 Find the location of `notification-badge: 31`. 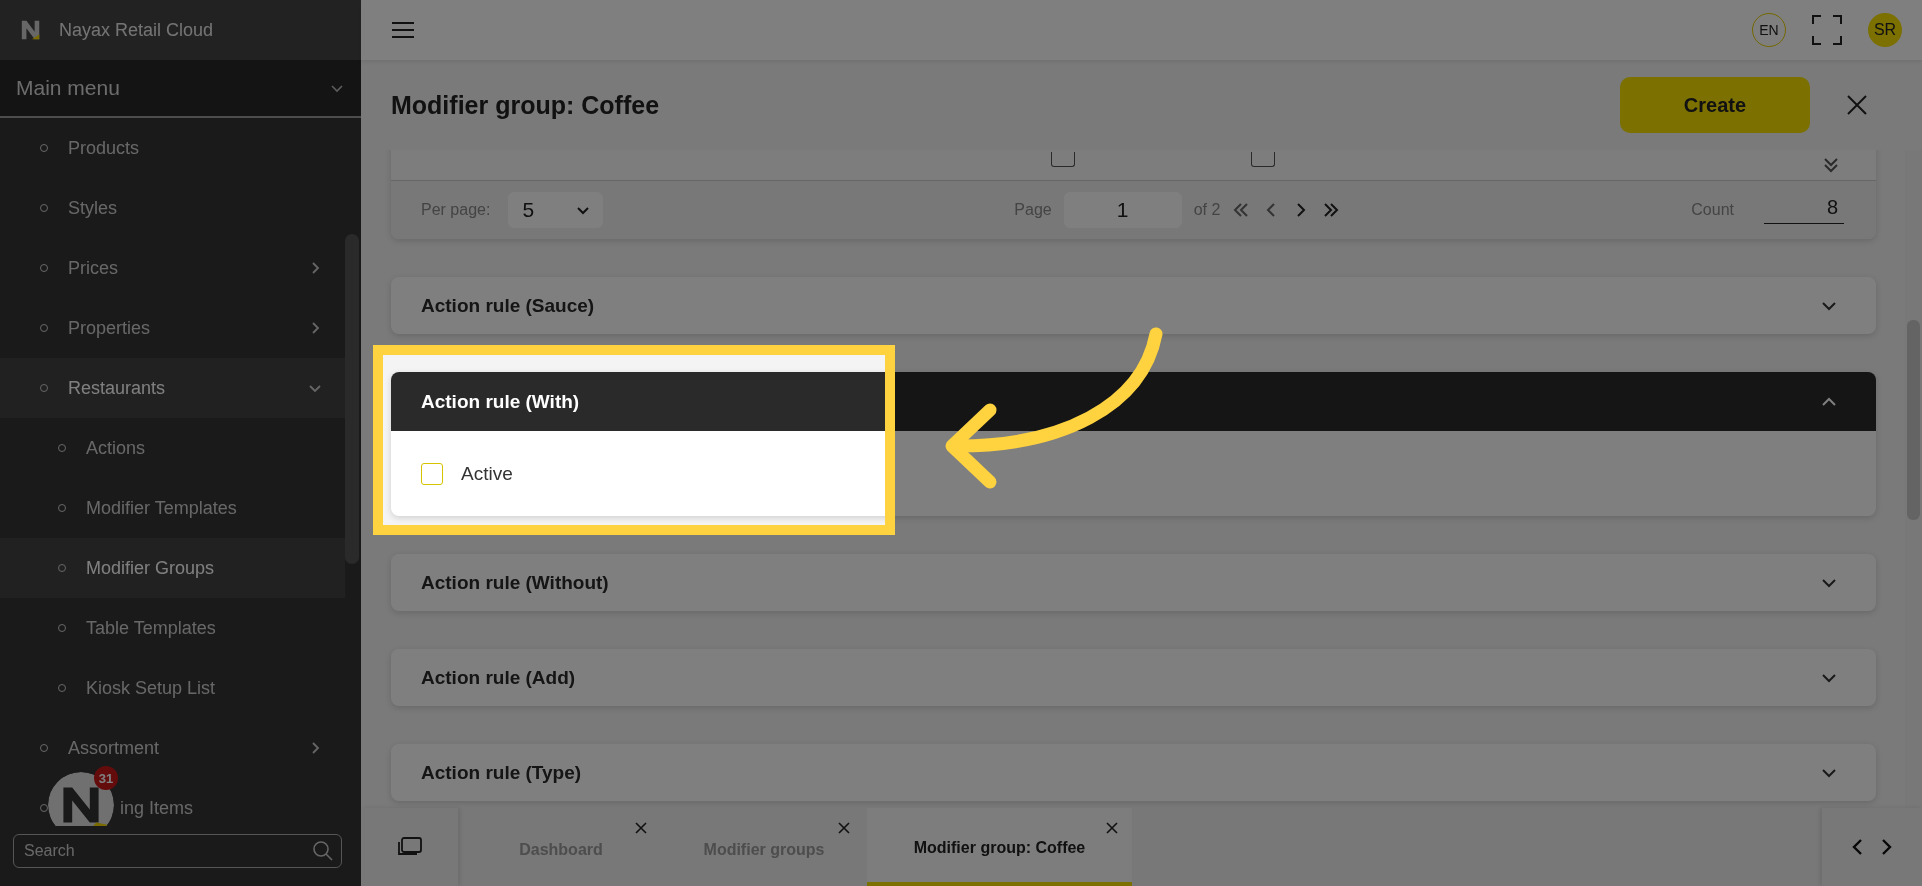

notification-badge: 31 is located at coordinates (106, 778).